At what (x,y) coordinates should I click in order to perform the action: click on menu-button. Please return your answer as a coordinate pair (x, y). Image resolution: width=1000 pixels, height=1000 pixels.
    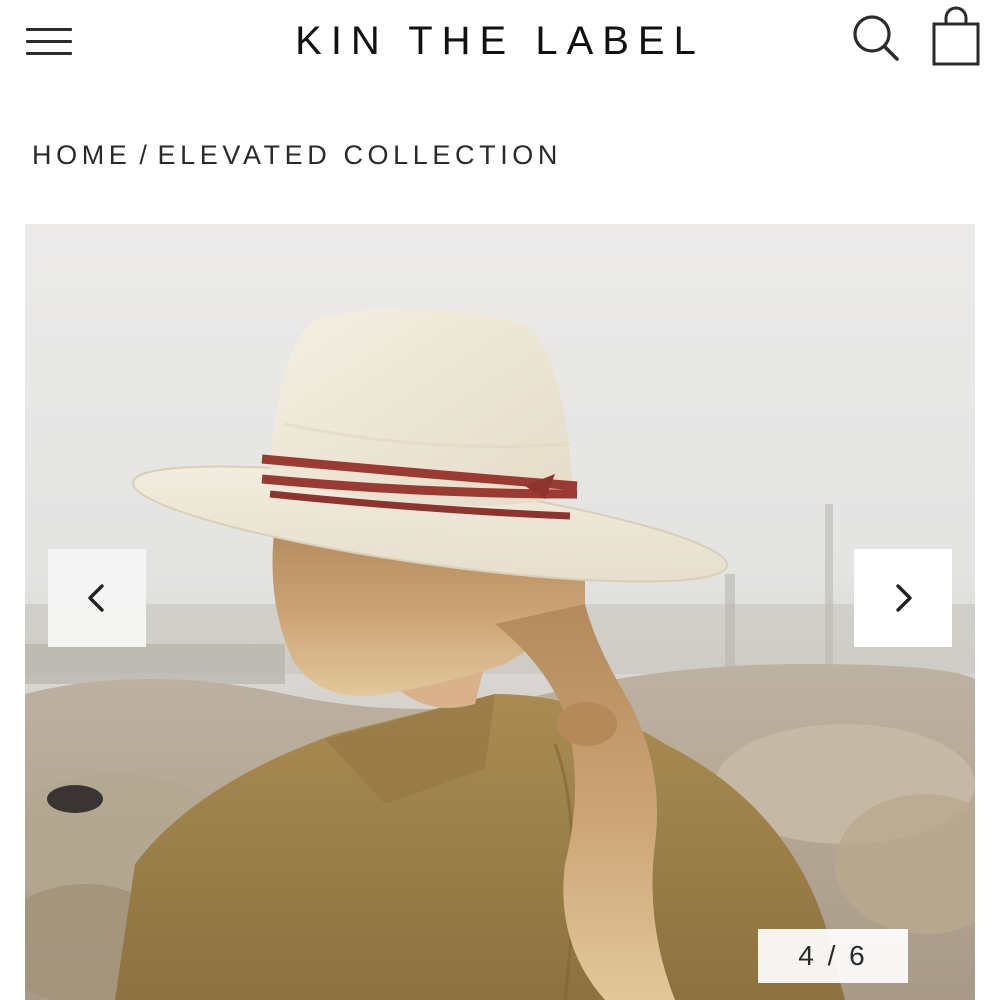
    Looking at the image, I should click on (50, 42).